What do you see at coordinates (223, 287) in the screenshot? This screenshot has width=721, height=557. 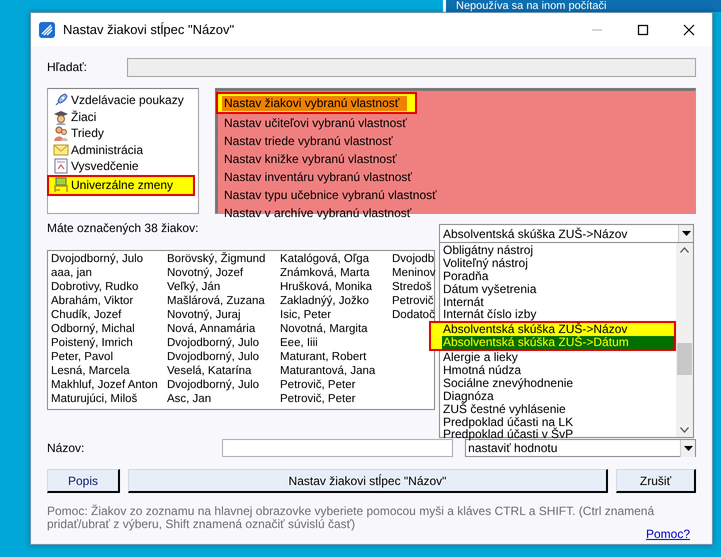 I see `student-name: Veľký, Ján` at bounding box center [223, 287].